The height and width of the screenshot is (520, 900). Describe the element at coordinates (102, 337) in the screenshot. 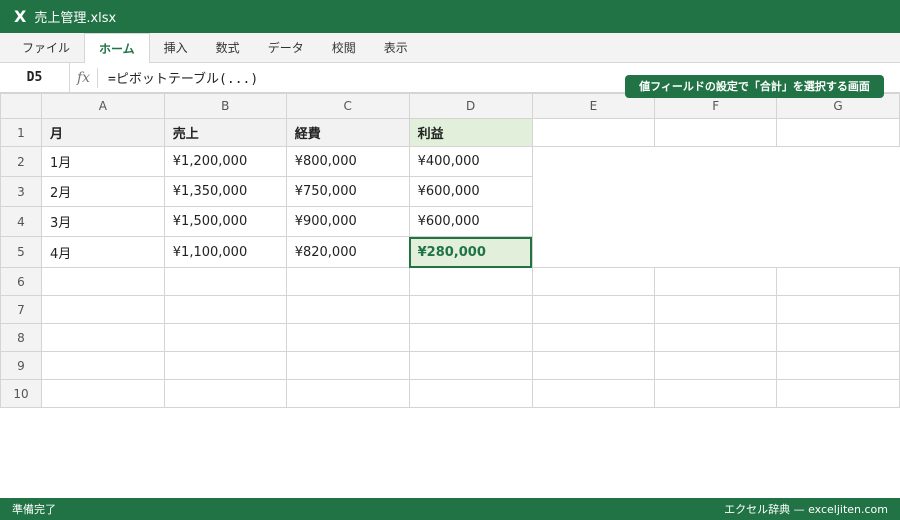

I see `cell-a8` at that location.